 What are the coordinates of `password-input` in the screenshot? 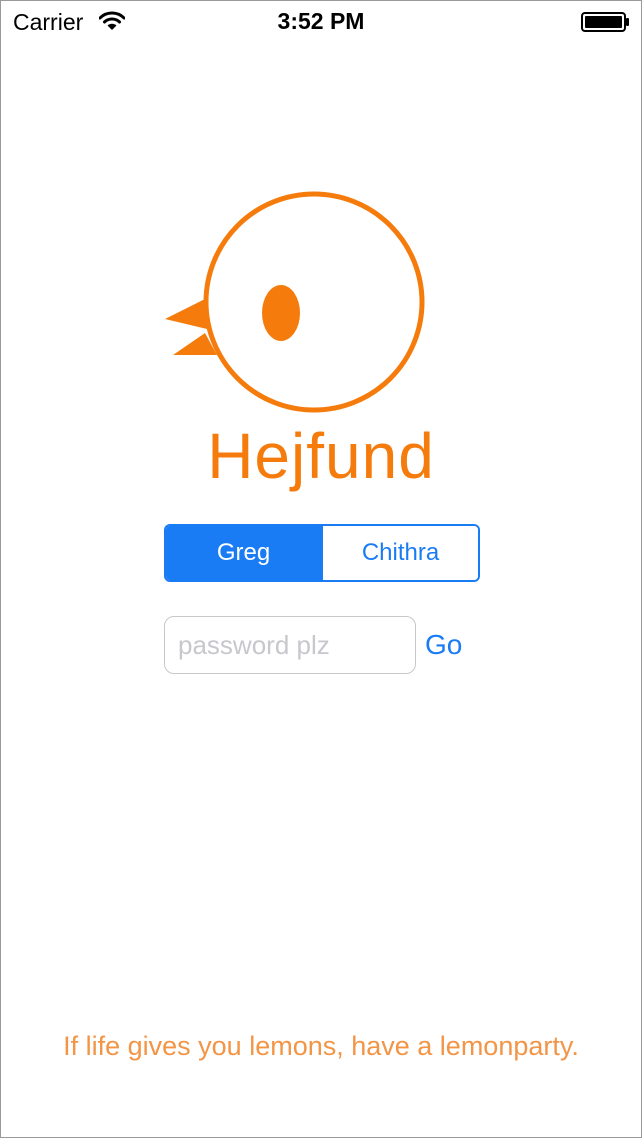 It's located at (290, 645).